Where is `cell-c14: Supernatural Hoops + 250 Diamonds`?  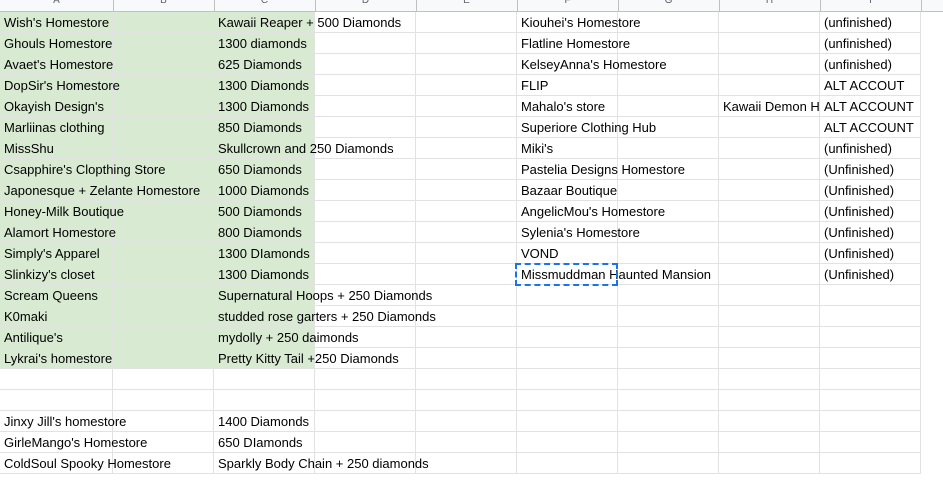 cell-c14: Supernatural Hoops + 250 Diamonds is located at coordinates (323, 295).